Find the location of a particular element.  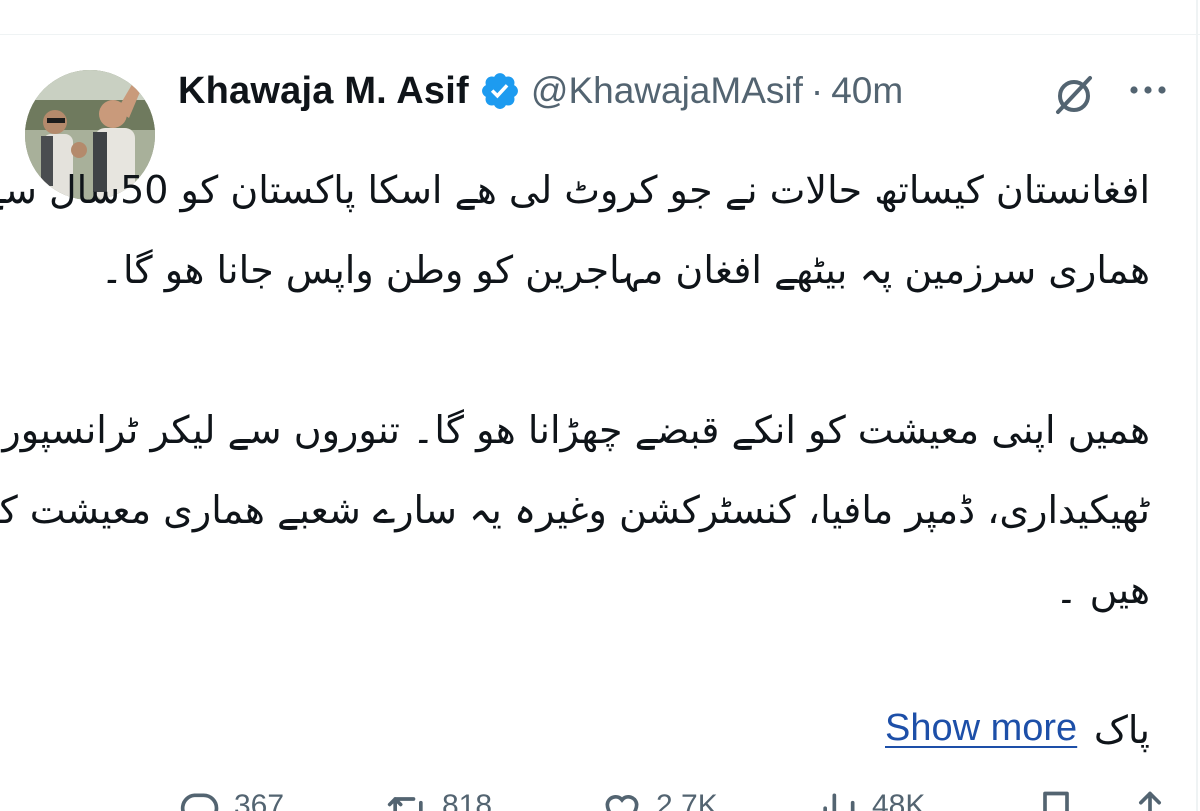

repost-button: 818 is located at coordinates (439, 799).